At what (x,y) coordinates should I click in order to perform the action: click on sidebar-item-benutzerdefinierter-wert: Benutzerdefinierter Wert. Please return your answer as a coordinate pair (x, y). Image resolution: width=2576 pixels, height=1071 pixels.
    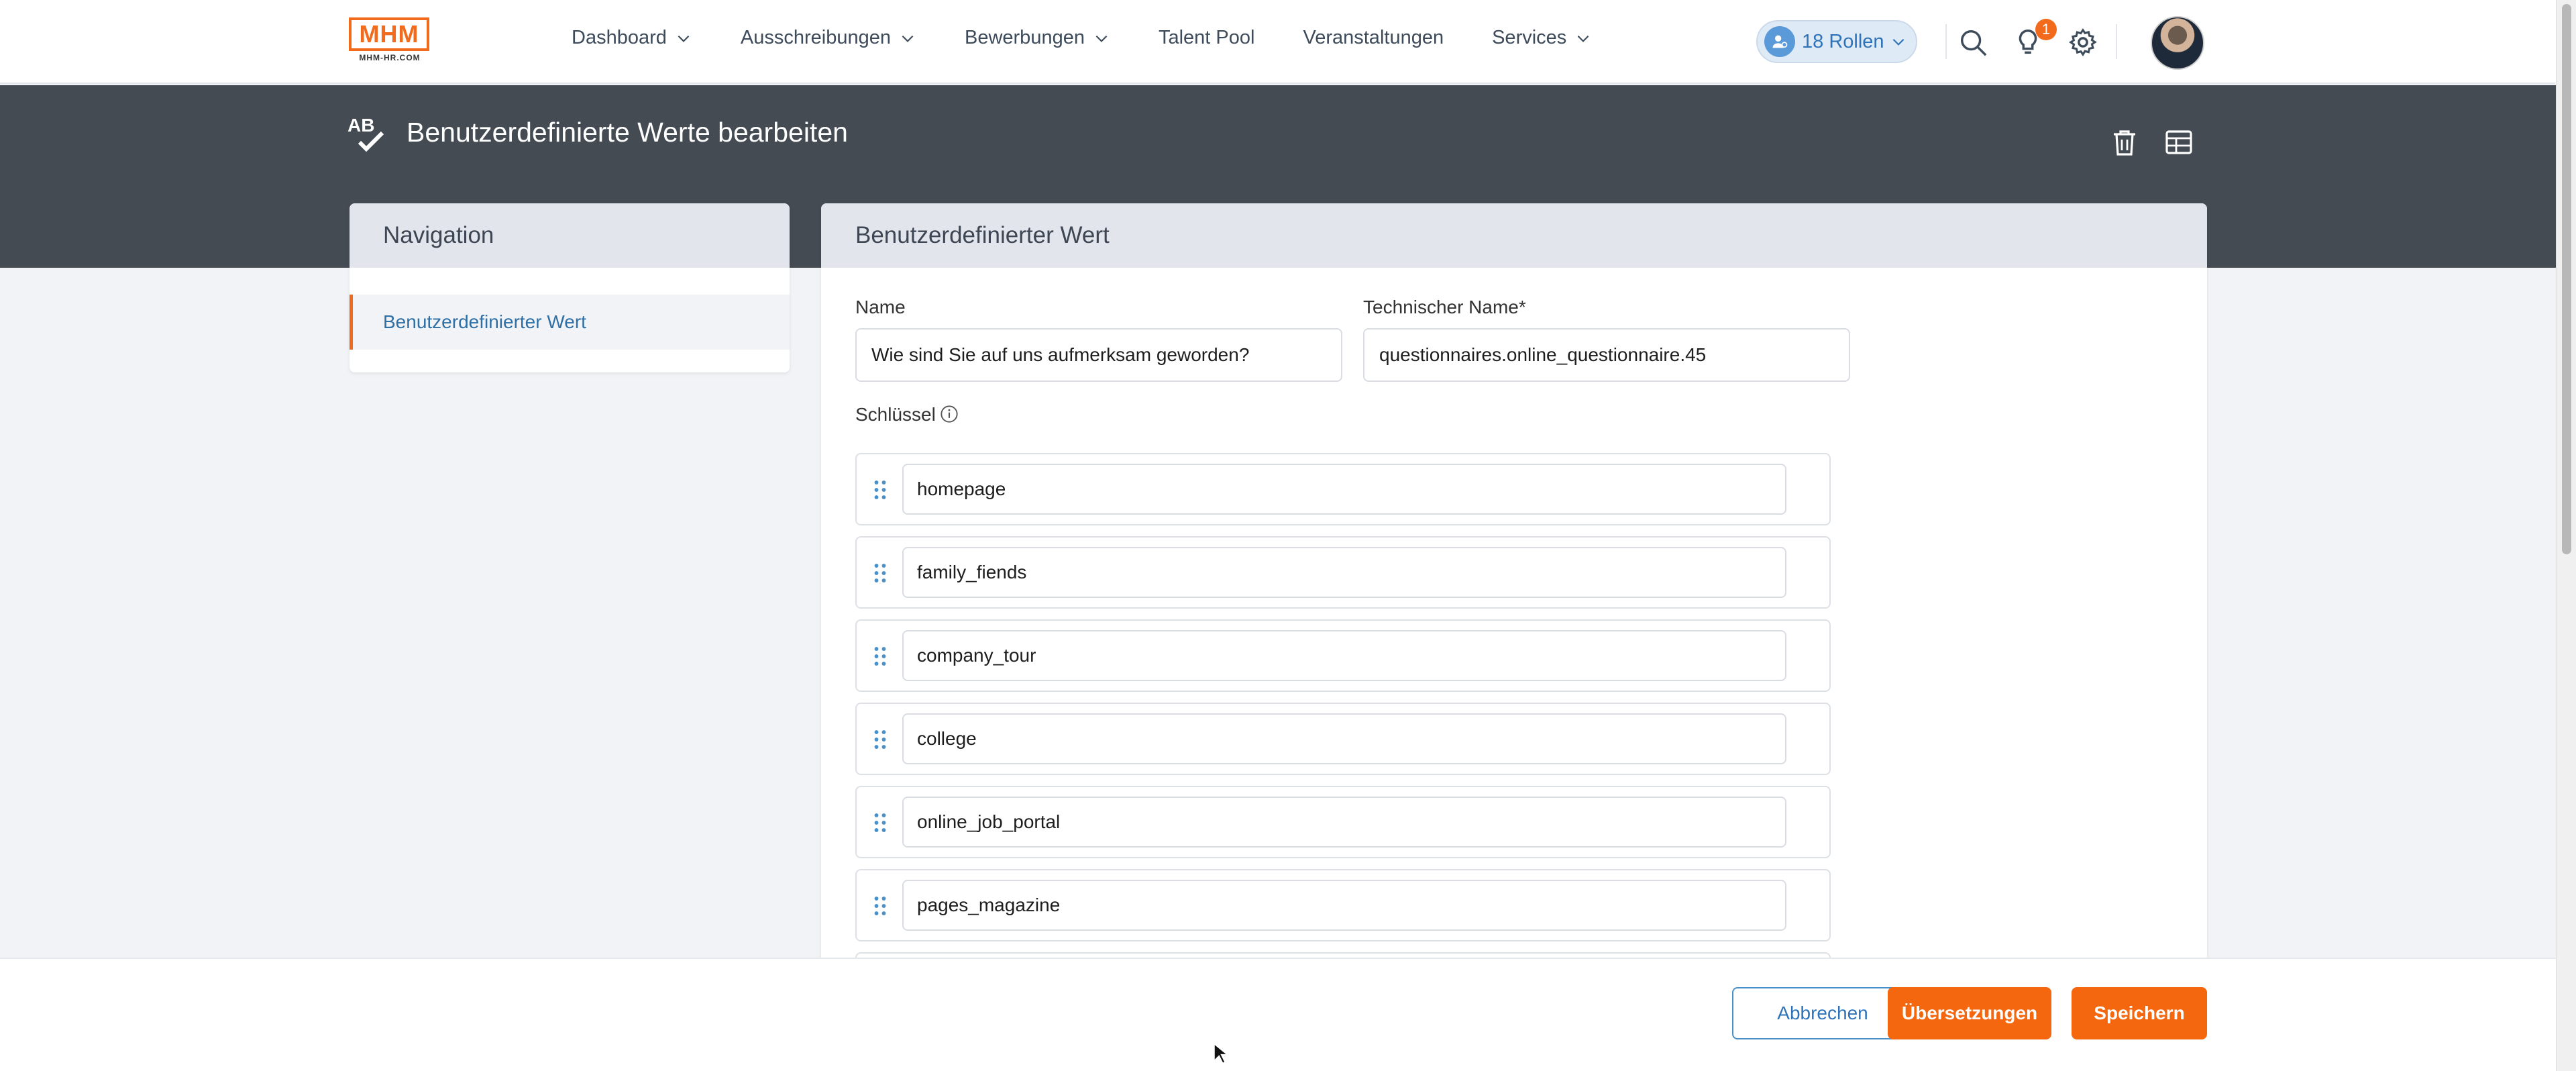
    Looking at the image, I should click on (570, 322).